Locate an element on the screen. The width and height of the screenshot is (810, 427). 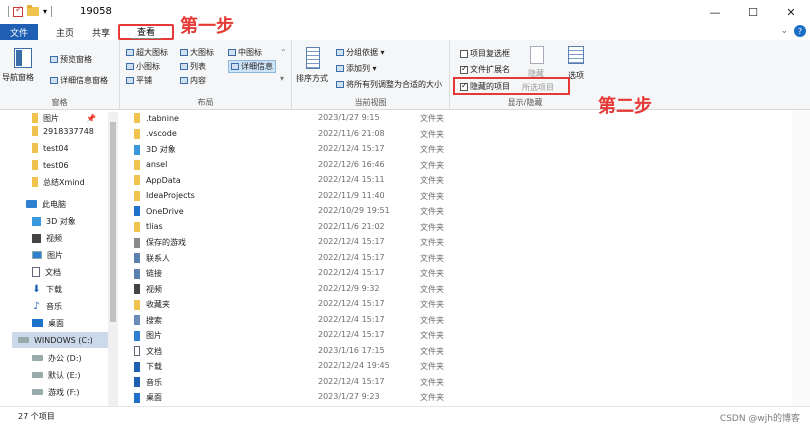
group-by-button: 分组依据 ▾ is located at coordinates (360, 52).